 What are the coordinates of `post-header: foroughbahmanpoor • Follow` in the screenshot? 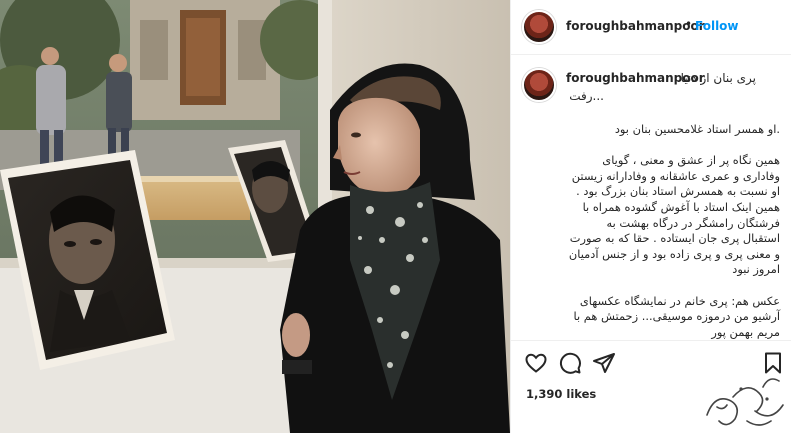 It's located at (651, 27).